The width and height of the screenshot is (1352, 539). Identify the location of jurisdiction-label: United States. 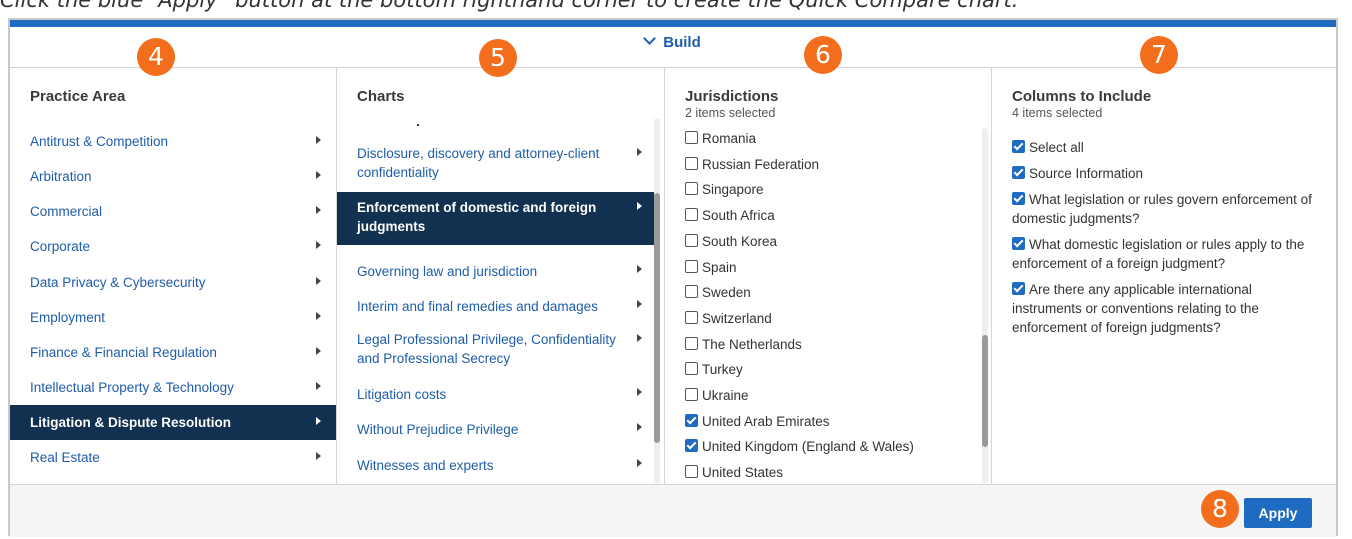
(743, 473).